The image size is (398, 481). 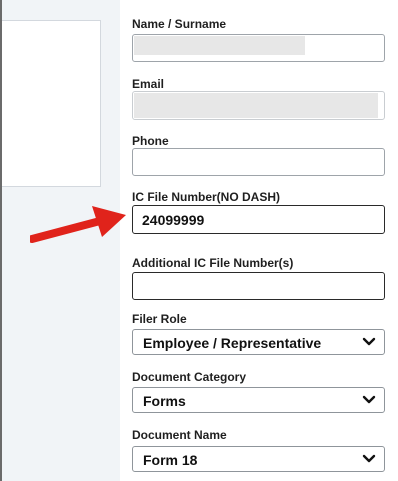 I want to click on additional-ic-label: Additional IC File Number(s), so click(x=213, y=263).